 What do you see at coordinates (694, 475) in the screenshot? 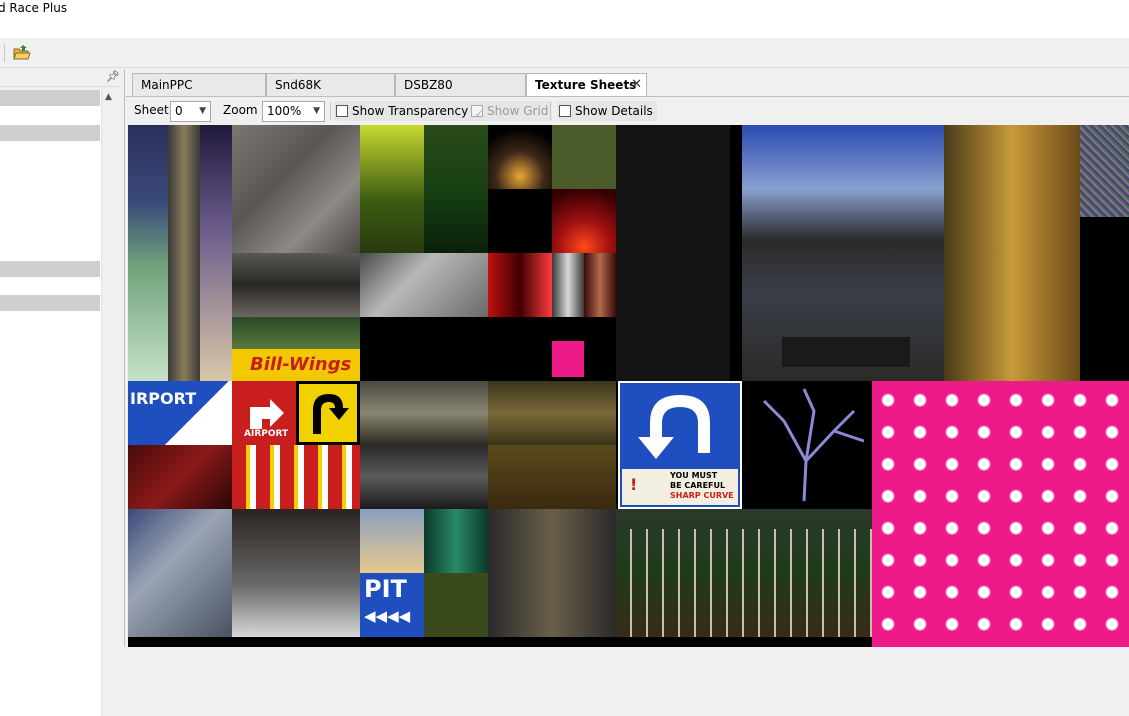
I see `you-must-text: YOU MUST` at bounding box center [694, 475].